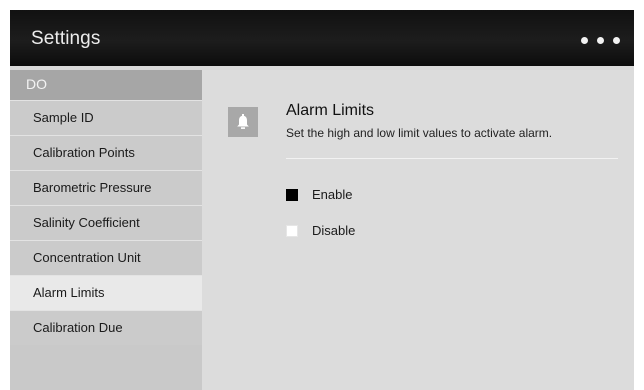 The image size is (644, 390). I want to click on sidebar-item-calibration-points: Calibration Points, so click(106, 152).